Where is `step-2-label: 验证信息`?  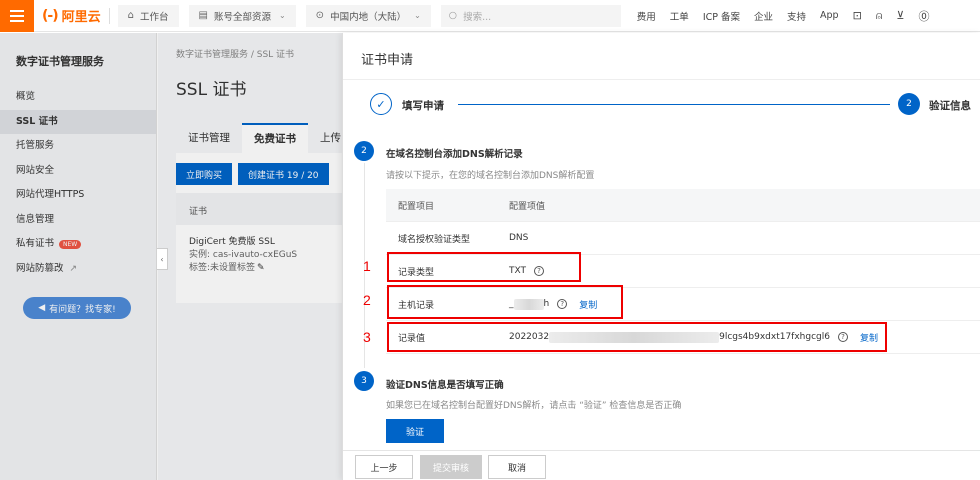
step-2-label: 验证信息 is located at coordinates (950, 106).